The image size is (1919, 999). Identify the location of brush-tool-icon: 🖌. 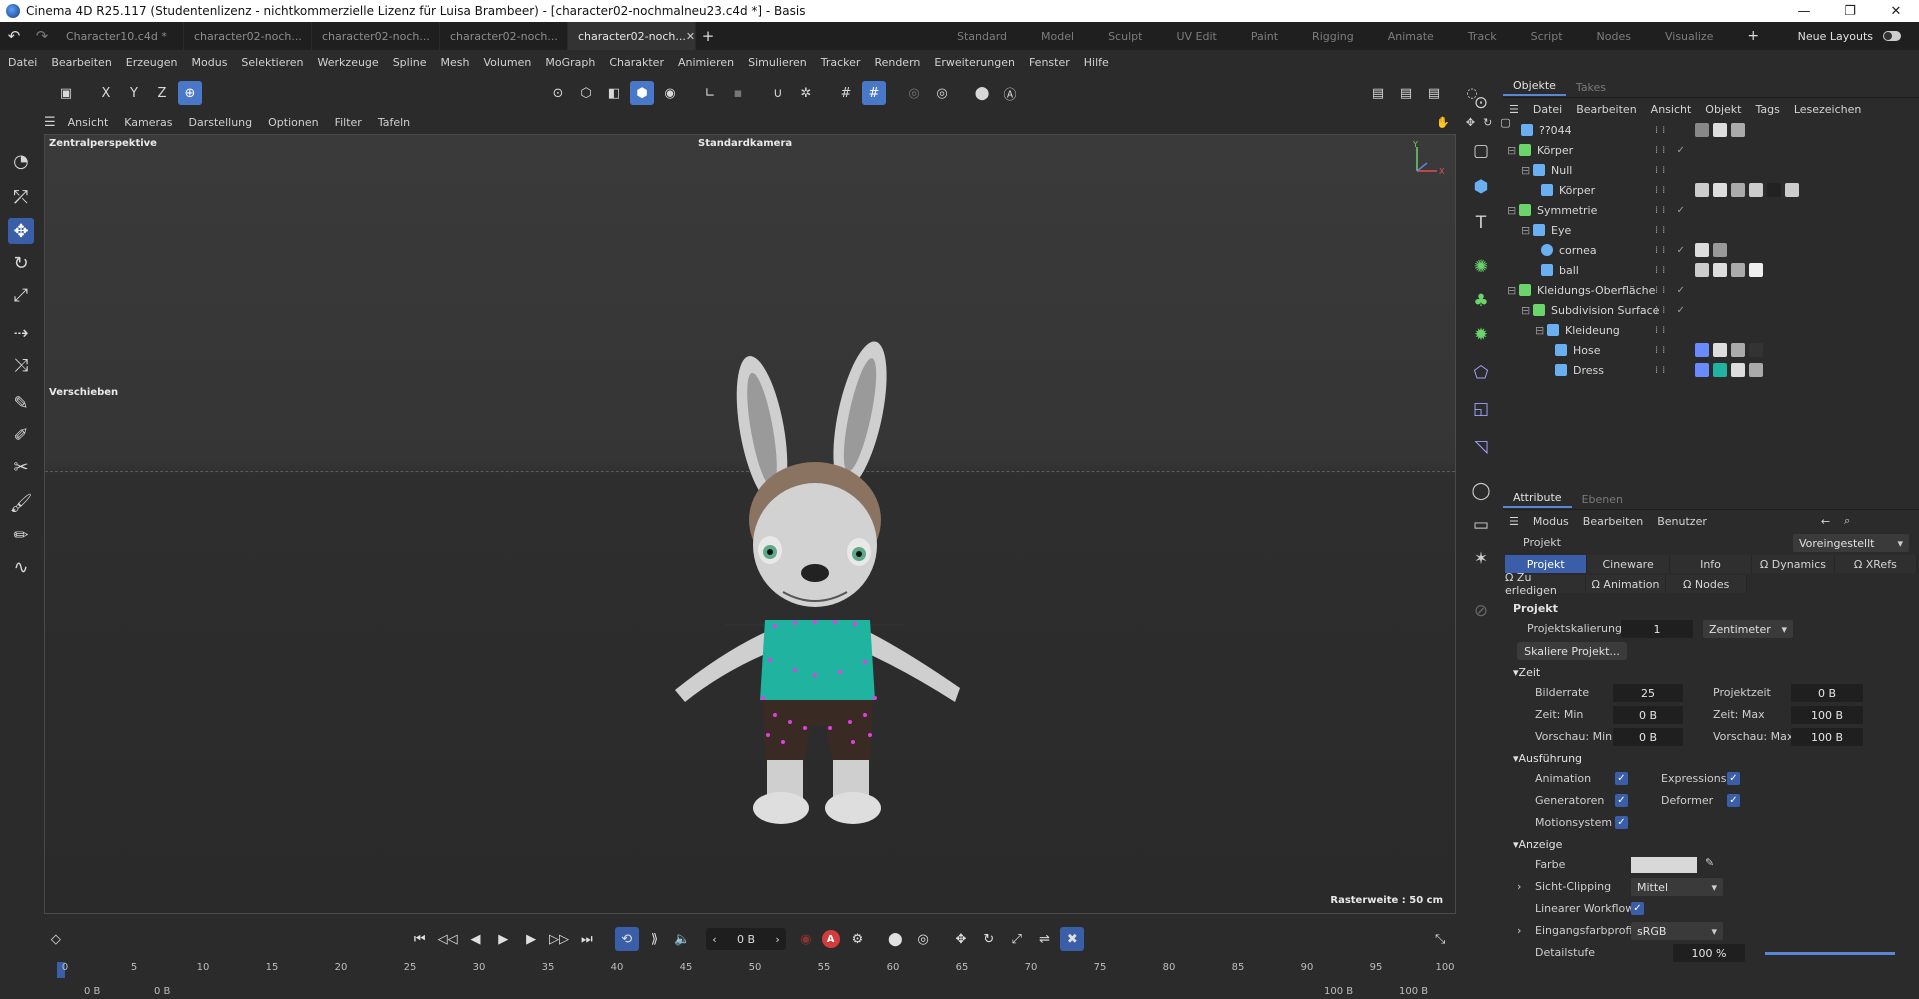
(21, 503).